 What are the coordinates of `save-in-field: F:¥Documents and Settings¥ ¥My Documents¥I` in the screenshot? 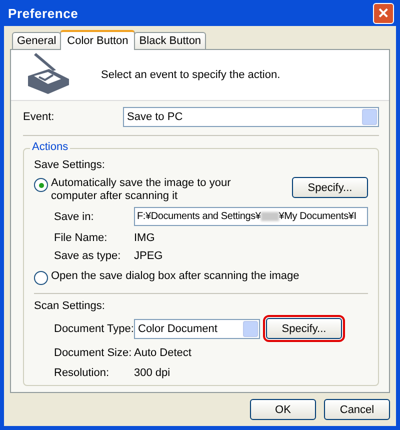 It's located at (251, 216).